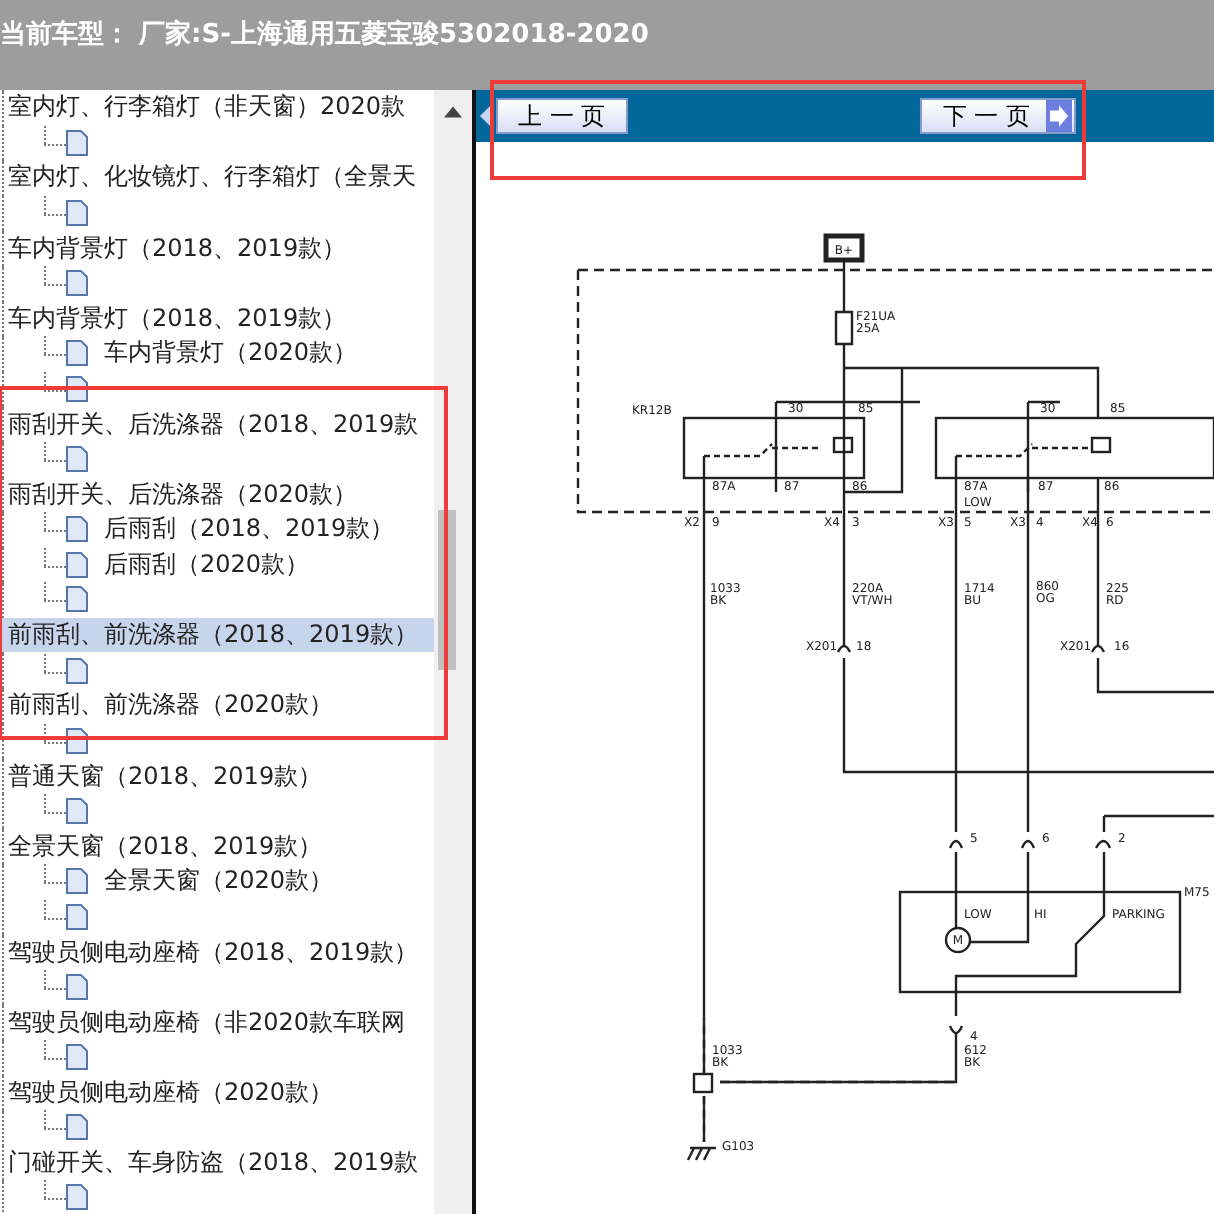  What do you see at coordinates (169, 1092) in the screenshot?
I see `tree-item: 驾驶员侧电动座椅（2020款）` at bounding box center [169, 1092].